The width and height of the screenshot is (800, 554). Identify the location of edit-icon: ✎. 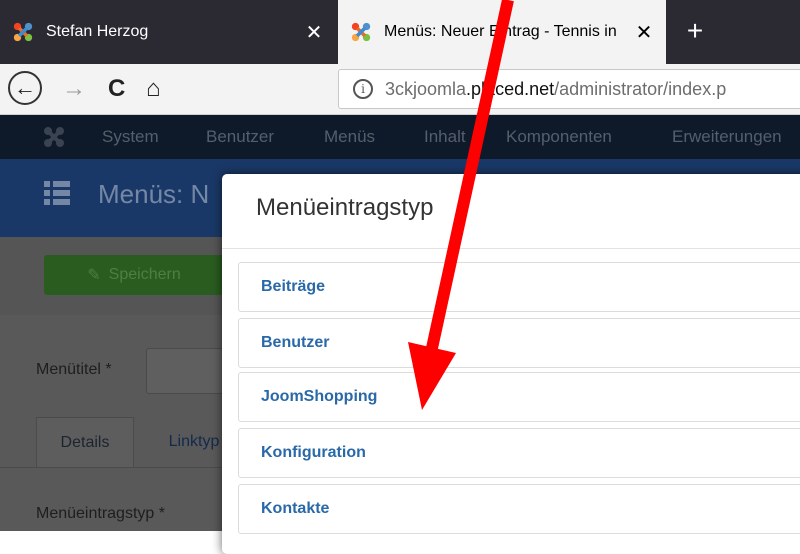
(94, 275).